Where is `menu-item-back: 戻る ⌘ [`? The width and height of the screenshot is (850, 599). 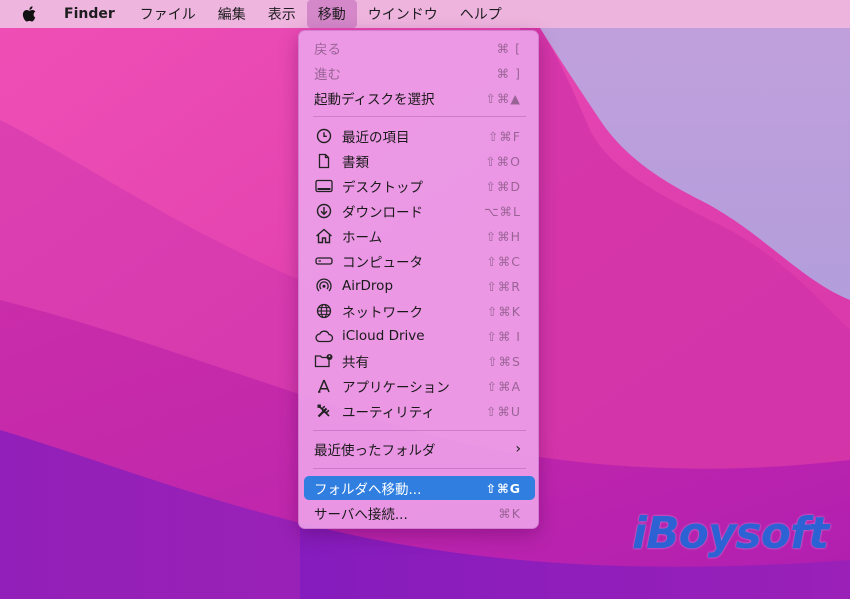 menu-item-back: 戻る ⌘ [ is located at coordinates (419, 48).